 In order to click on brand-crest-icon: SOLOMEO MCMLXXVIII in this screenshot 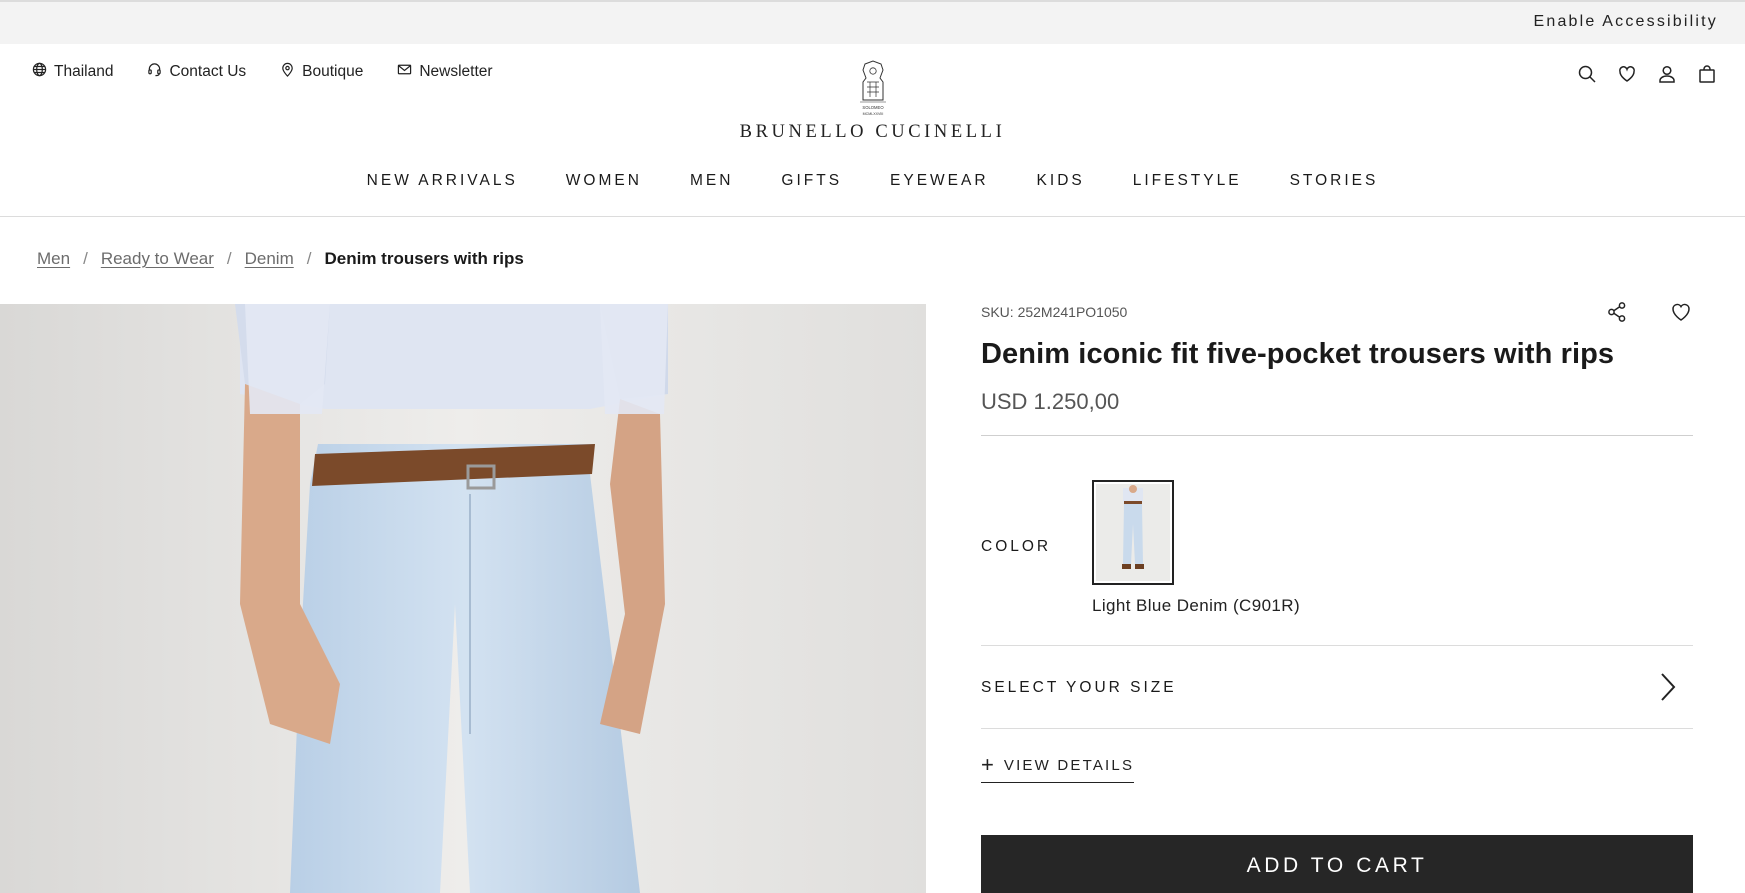, I will do `click(872, 88)`.